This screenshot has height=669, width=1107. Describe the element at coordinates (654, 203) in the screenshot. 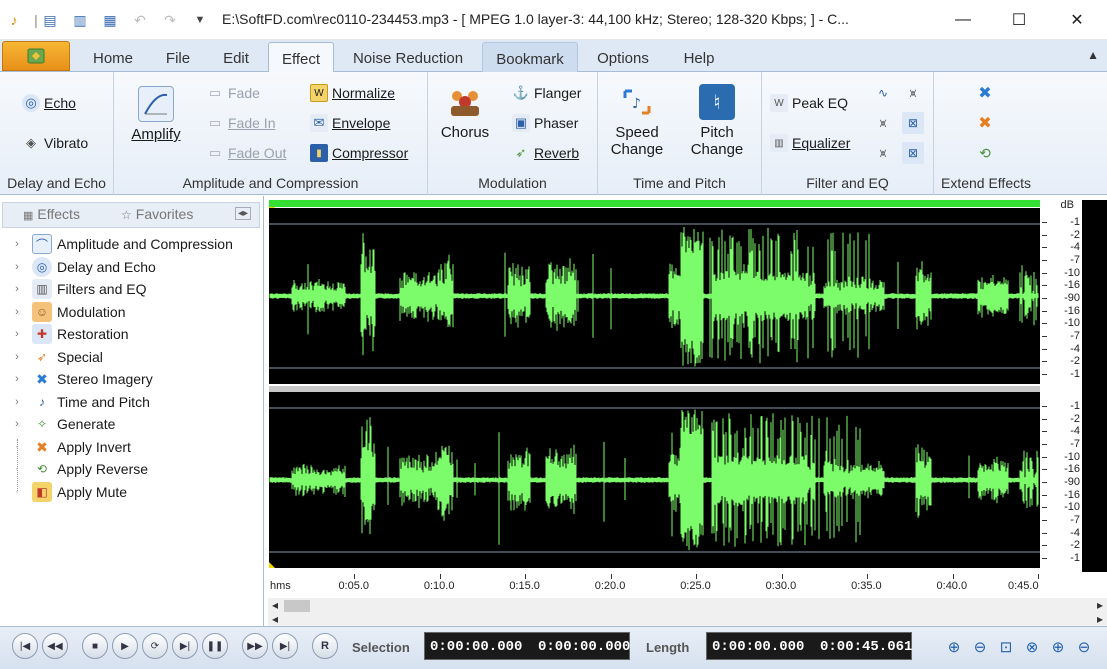

I see `selection-bar` at that location.